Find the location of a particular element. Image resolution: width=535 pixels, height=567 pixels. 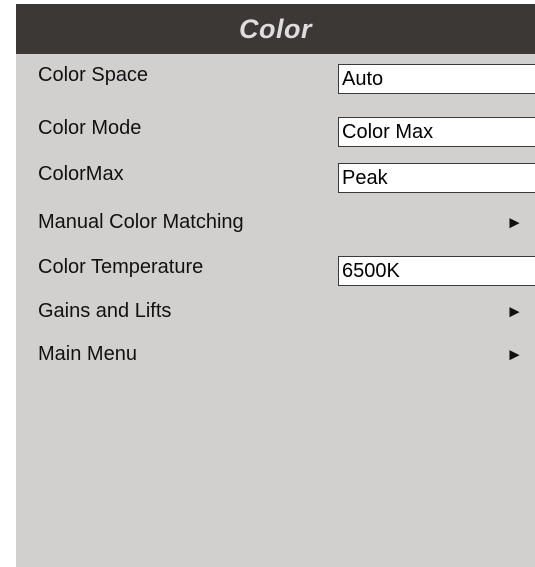

menu-item-color-space: Color Space Auto is located at coordinates (275, 77).